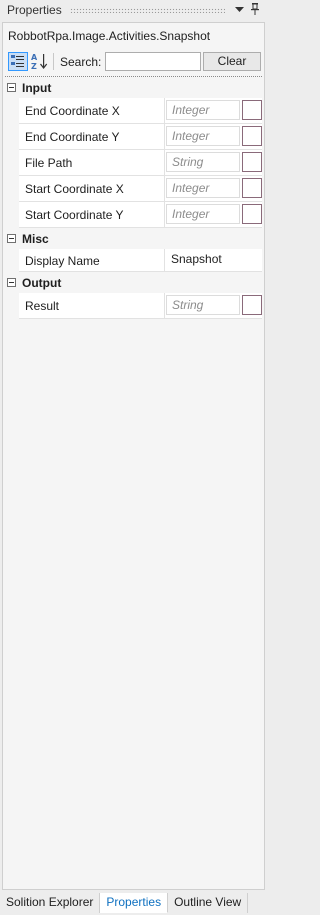  I want to click on property-row-start-coordinate-y: Start Coordinate Y Integer, so click(140, 215).